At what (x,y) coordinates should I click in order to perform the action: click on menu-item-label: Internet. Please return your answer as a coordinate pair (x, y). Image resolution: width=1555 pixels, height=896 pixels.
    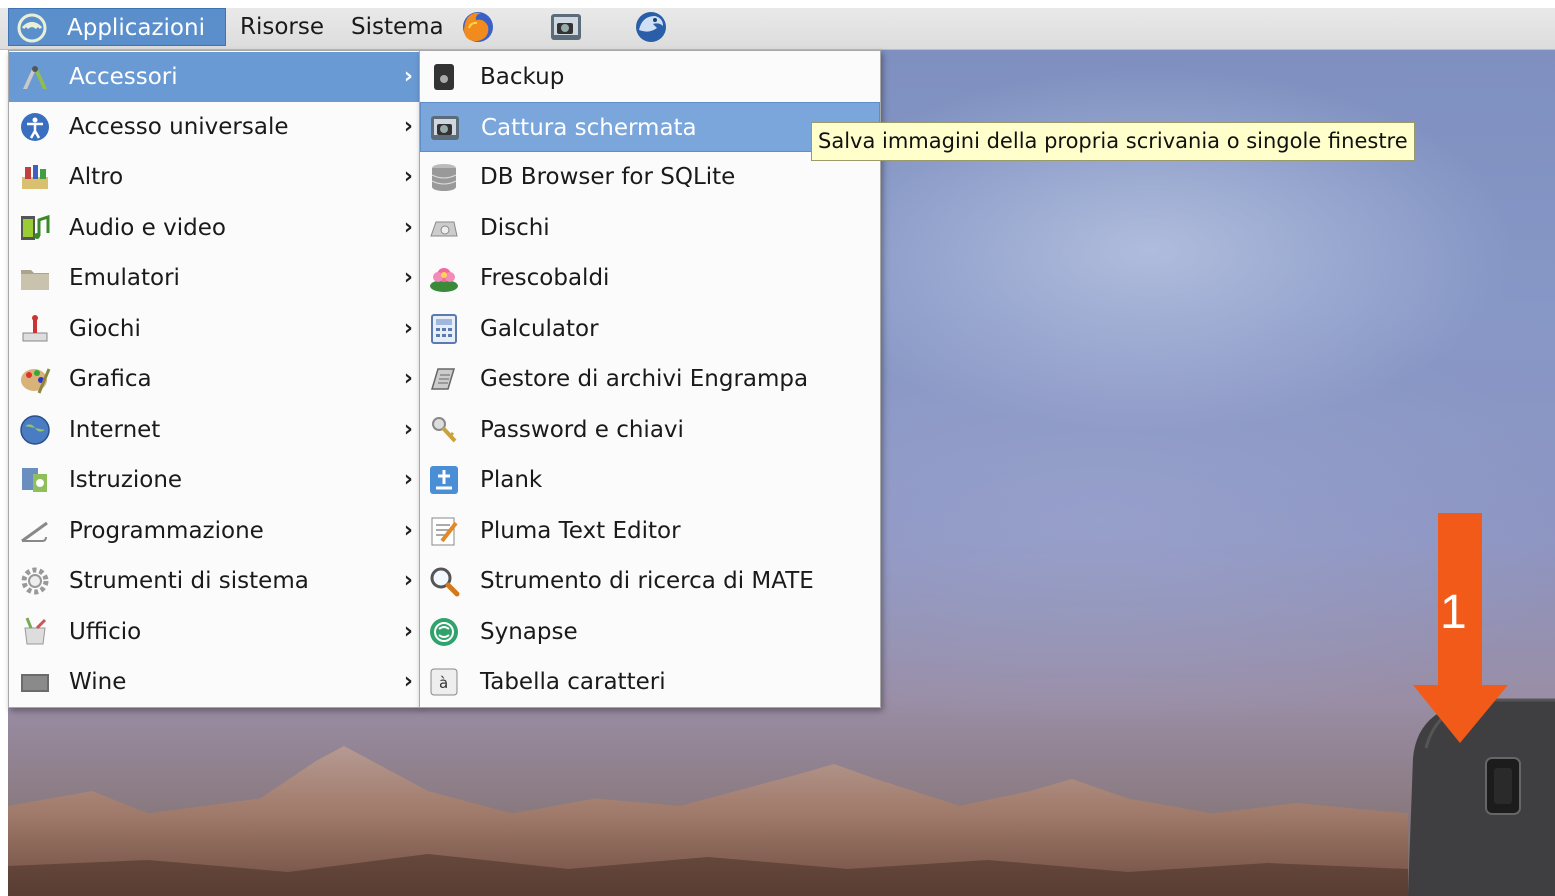
    Looking at the image, I should click on (115, 430).